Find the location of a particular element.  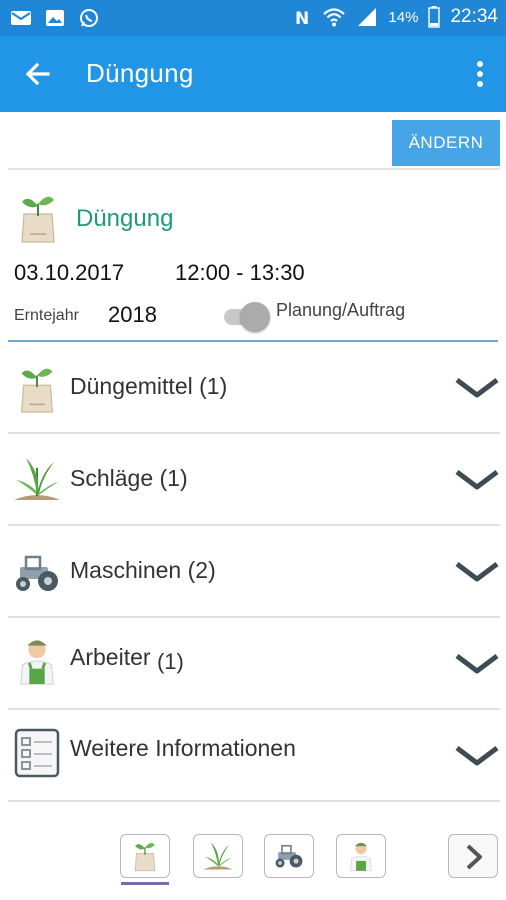

activity-time-range: 12:00 - 13:30 is located at coordinates (240, 272).